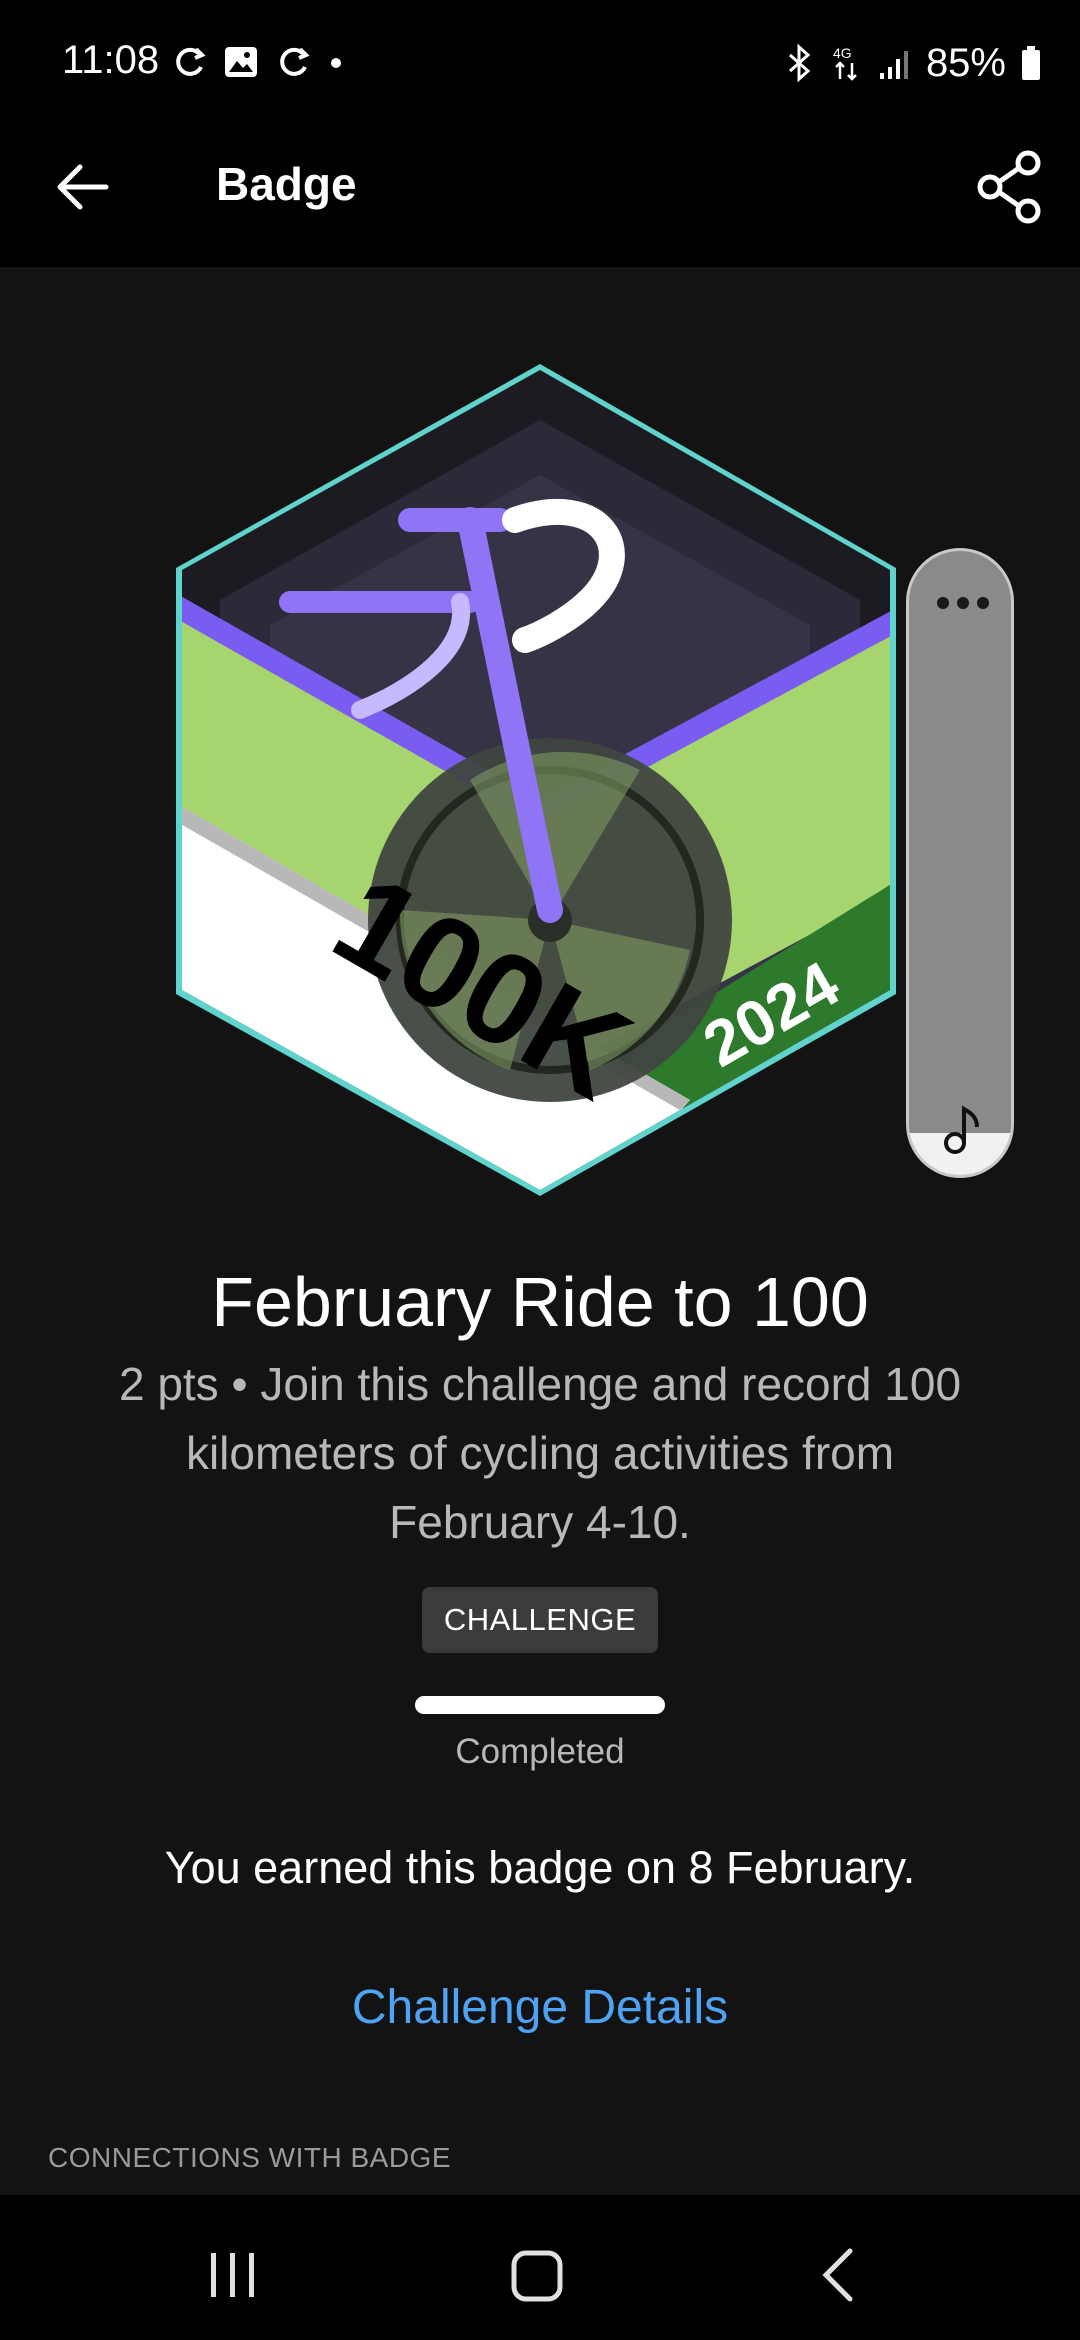 The height and width of the screenshot is (2340, 1080). What do you see at coordinates (286, 184) in the screenshot?
I see `page-title: Badge` at bounding box center [286, 184].